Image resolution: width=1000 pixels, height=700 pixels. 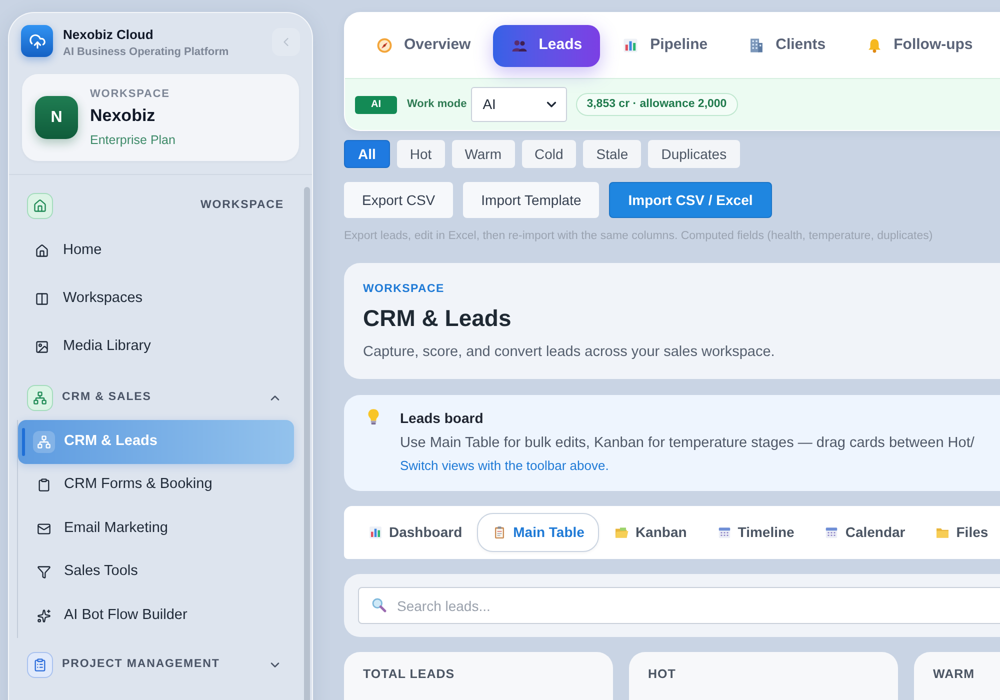 I want to click on work-mode-select: AI, so click(x=518, y=104).